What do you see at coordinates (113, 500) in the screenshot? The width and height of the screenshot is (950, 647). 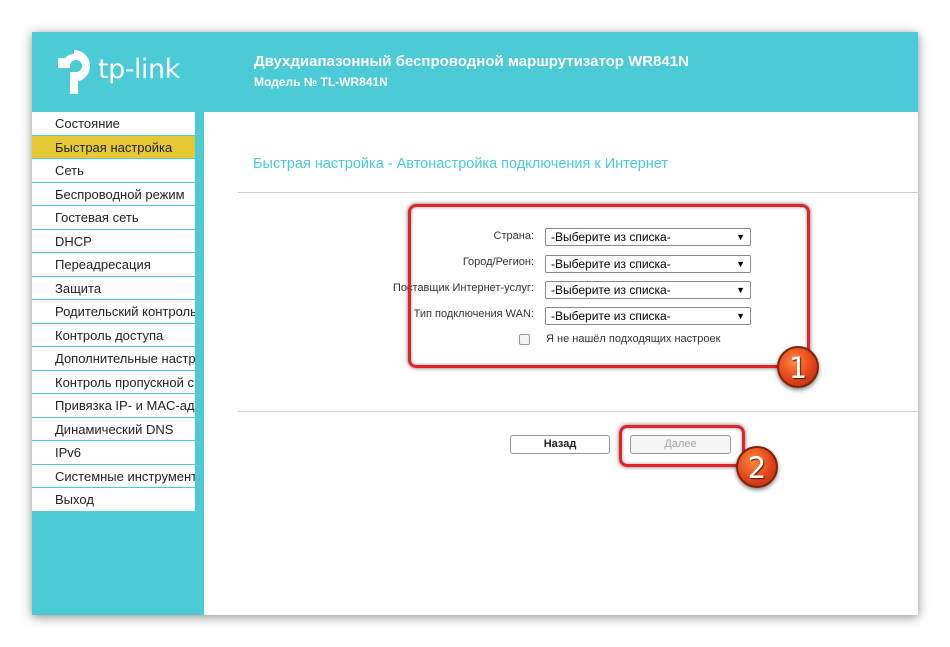 I see `sidebar-item-logout: Выход` at bounding box center [113, 500].